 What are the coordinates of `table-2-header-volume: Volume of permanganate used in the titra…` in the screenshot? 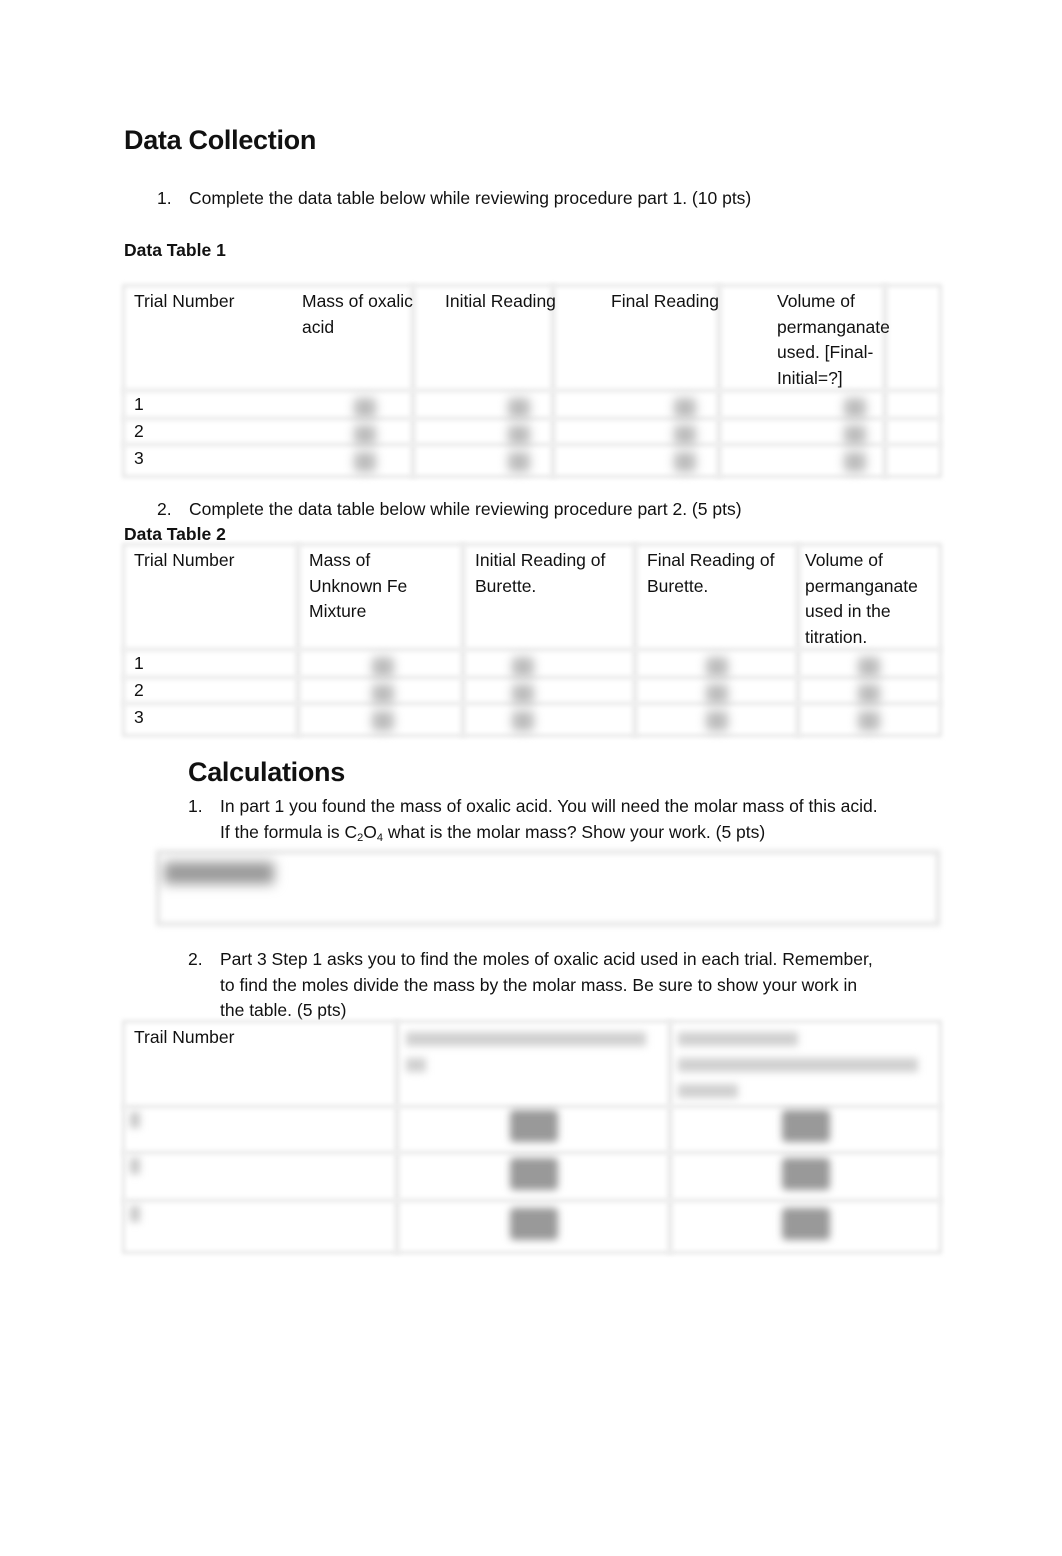 It's located at (861, 598).